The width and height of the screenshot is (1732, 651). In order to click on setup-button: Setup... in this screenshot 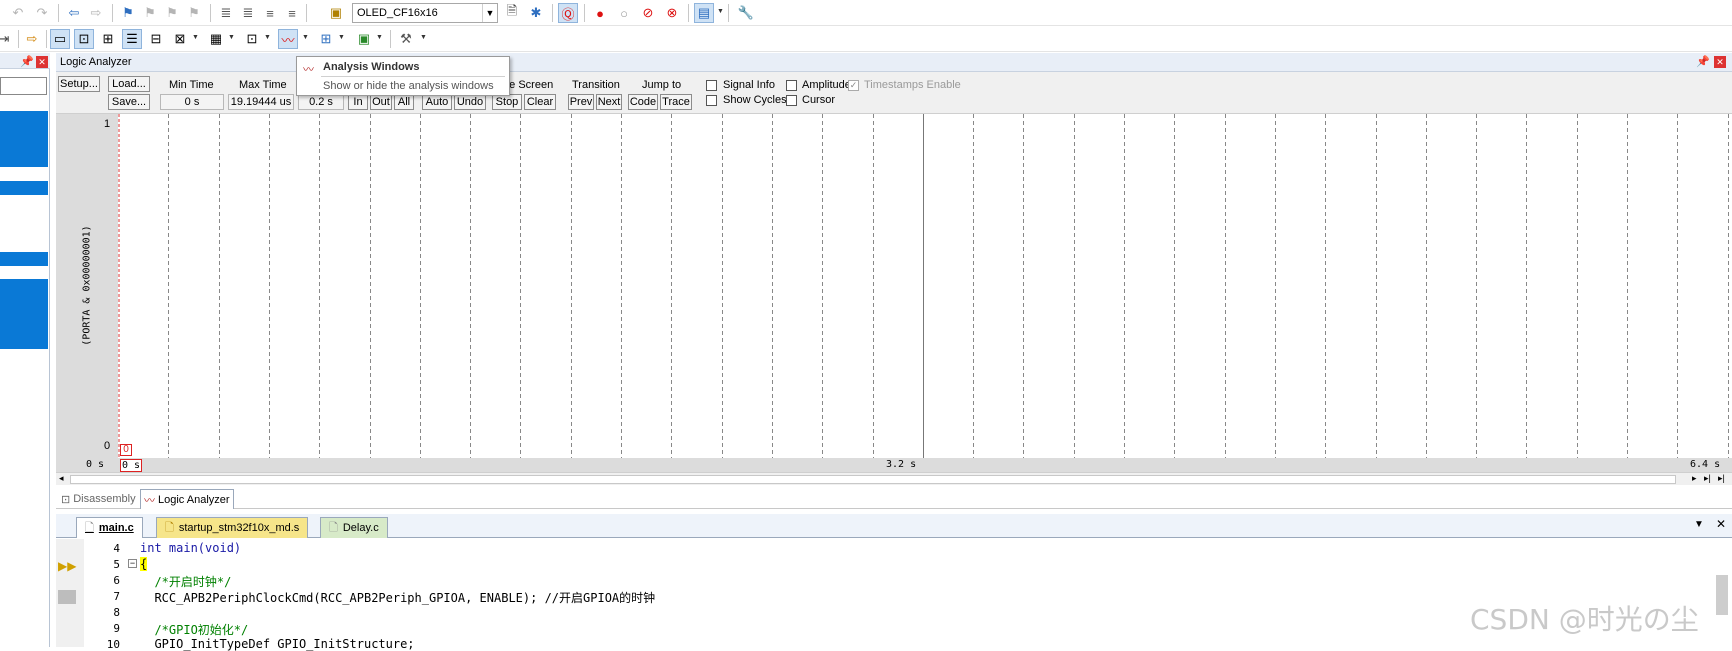, I will do `click(79, 84)`.